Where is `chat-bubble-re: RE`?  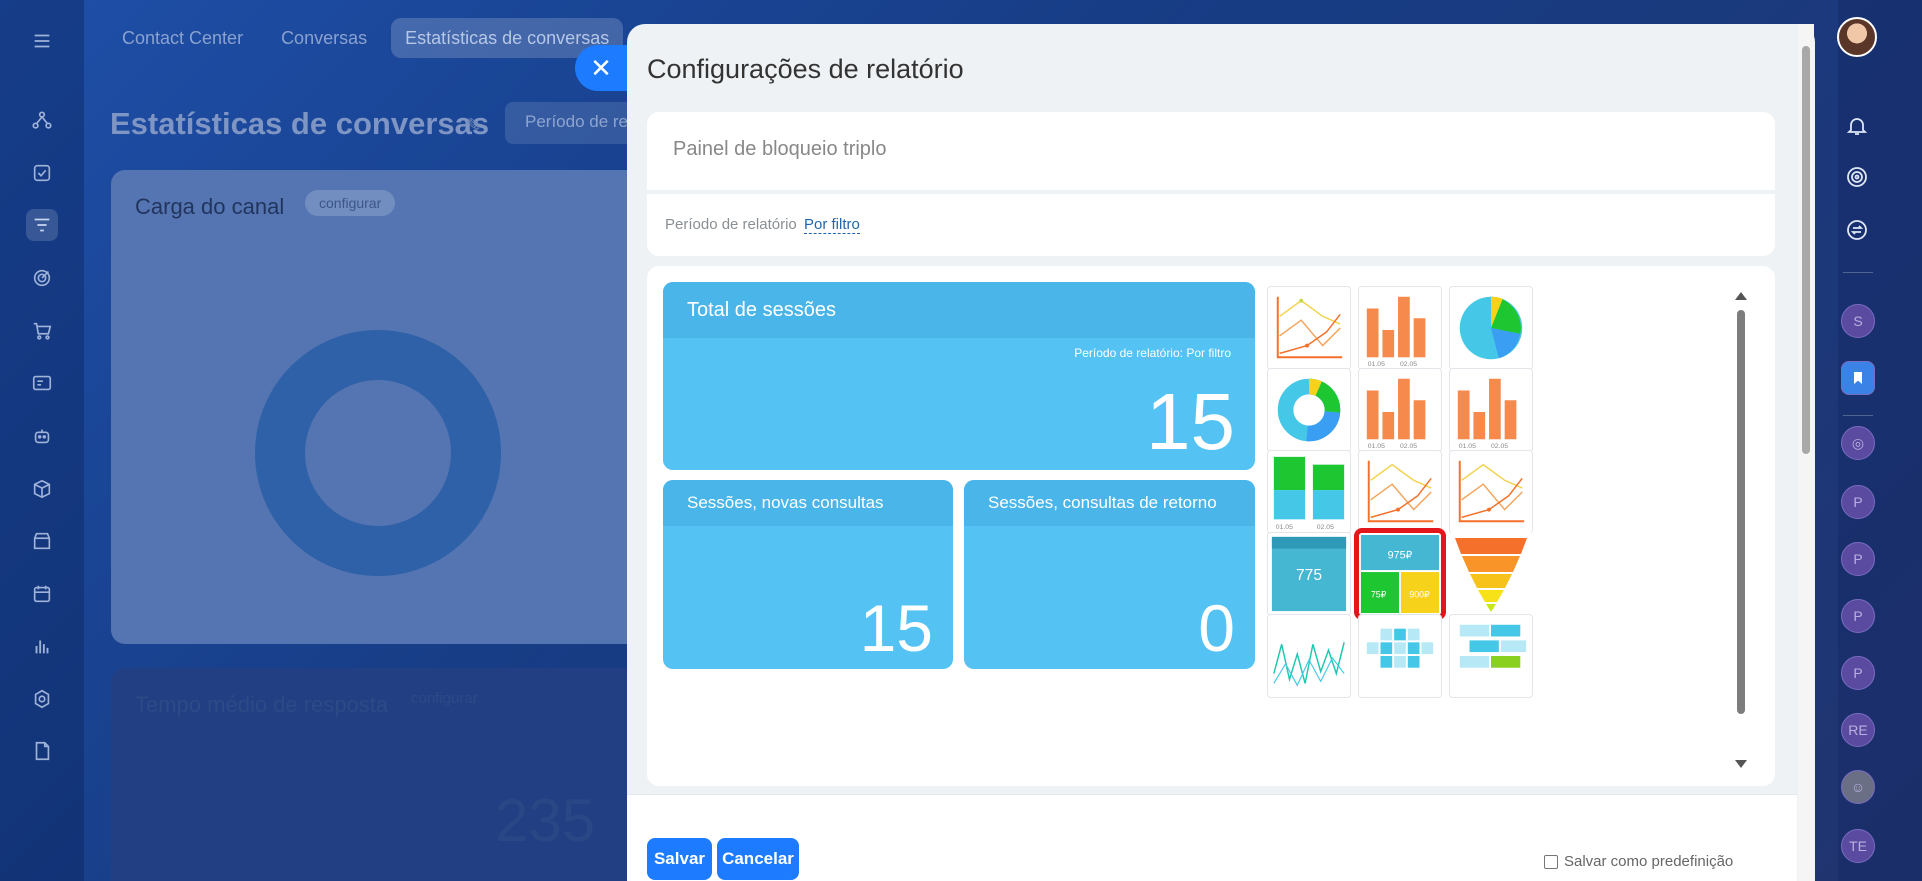 chat-bubble-re: RE is located at coordinates (1858, 730).